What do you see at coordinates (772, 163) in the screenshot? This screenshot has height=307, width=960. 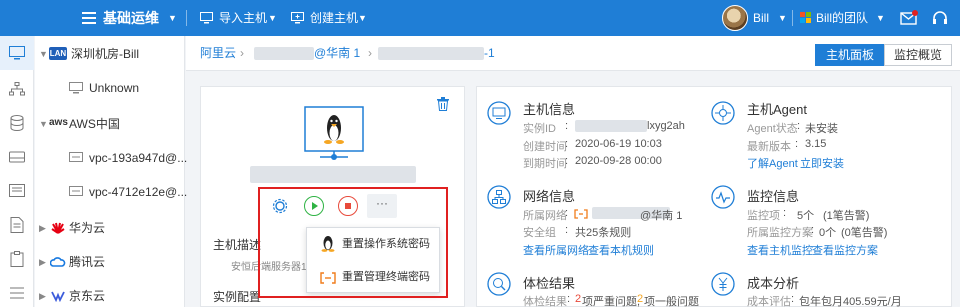 I see `learn-agent-link: 了解Agent` at bounding box center [772, 163].